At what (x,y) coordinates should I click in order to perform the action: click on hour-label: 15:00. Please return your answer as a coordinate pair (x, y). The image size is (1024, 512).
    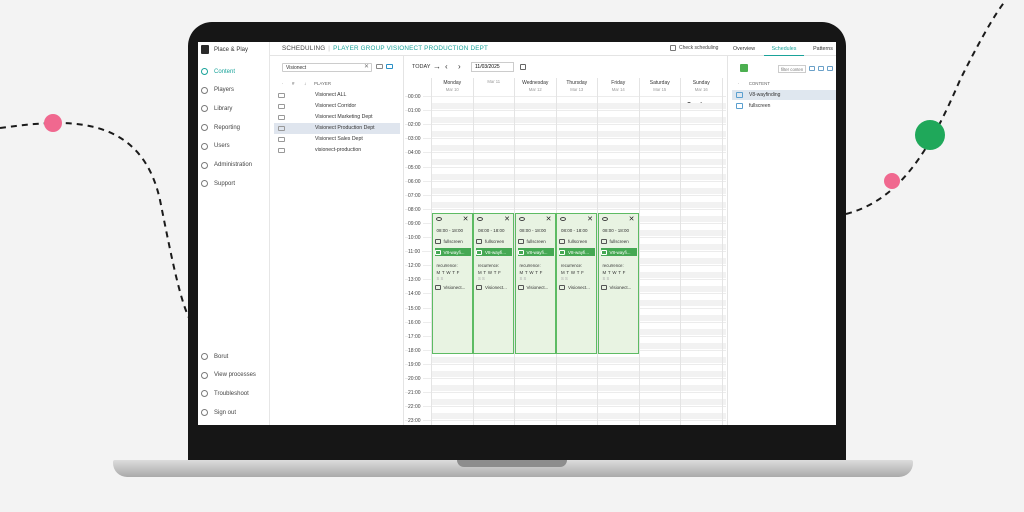
    Looking at the image, I should click on (415, 308).